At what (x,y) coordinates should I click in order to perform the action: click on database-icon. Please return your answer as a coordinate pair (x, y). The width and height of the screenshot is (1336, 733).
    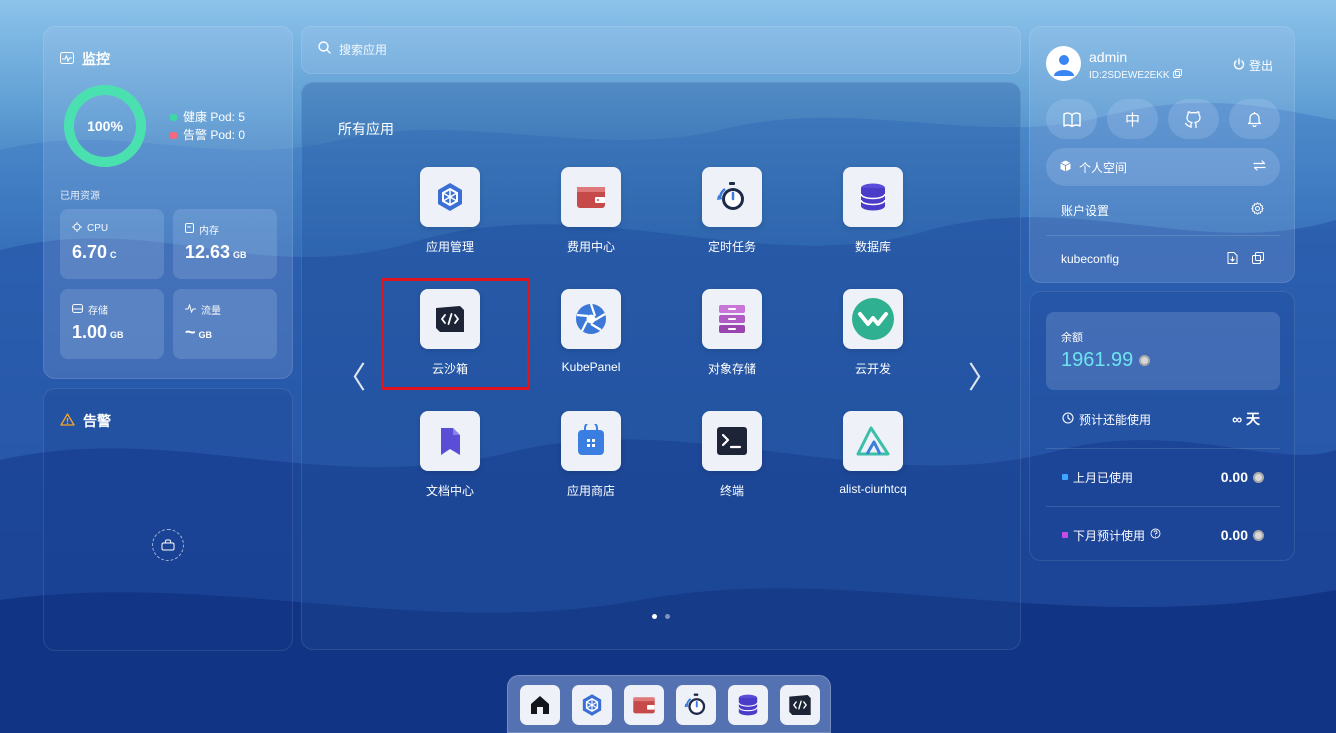
    Looking at the image, I should click on (873, 197).